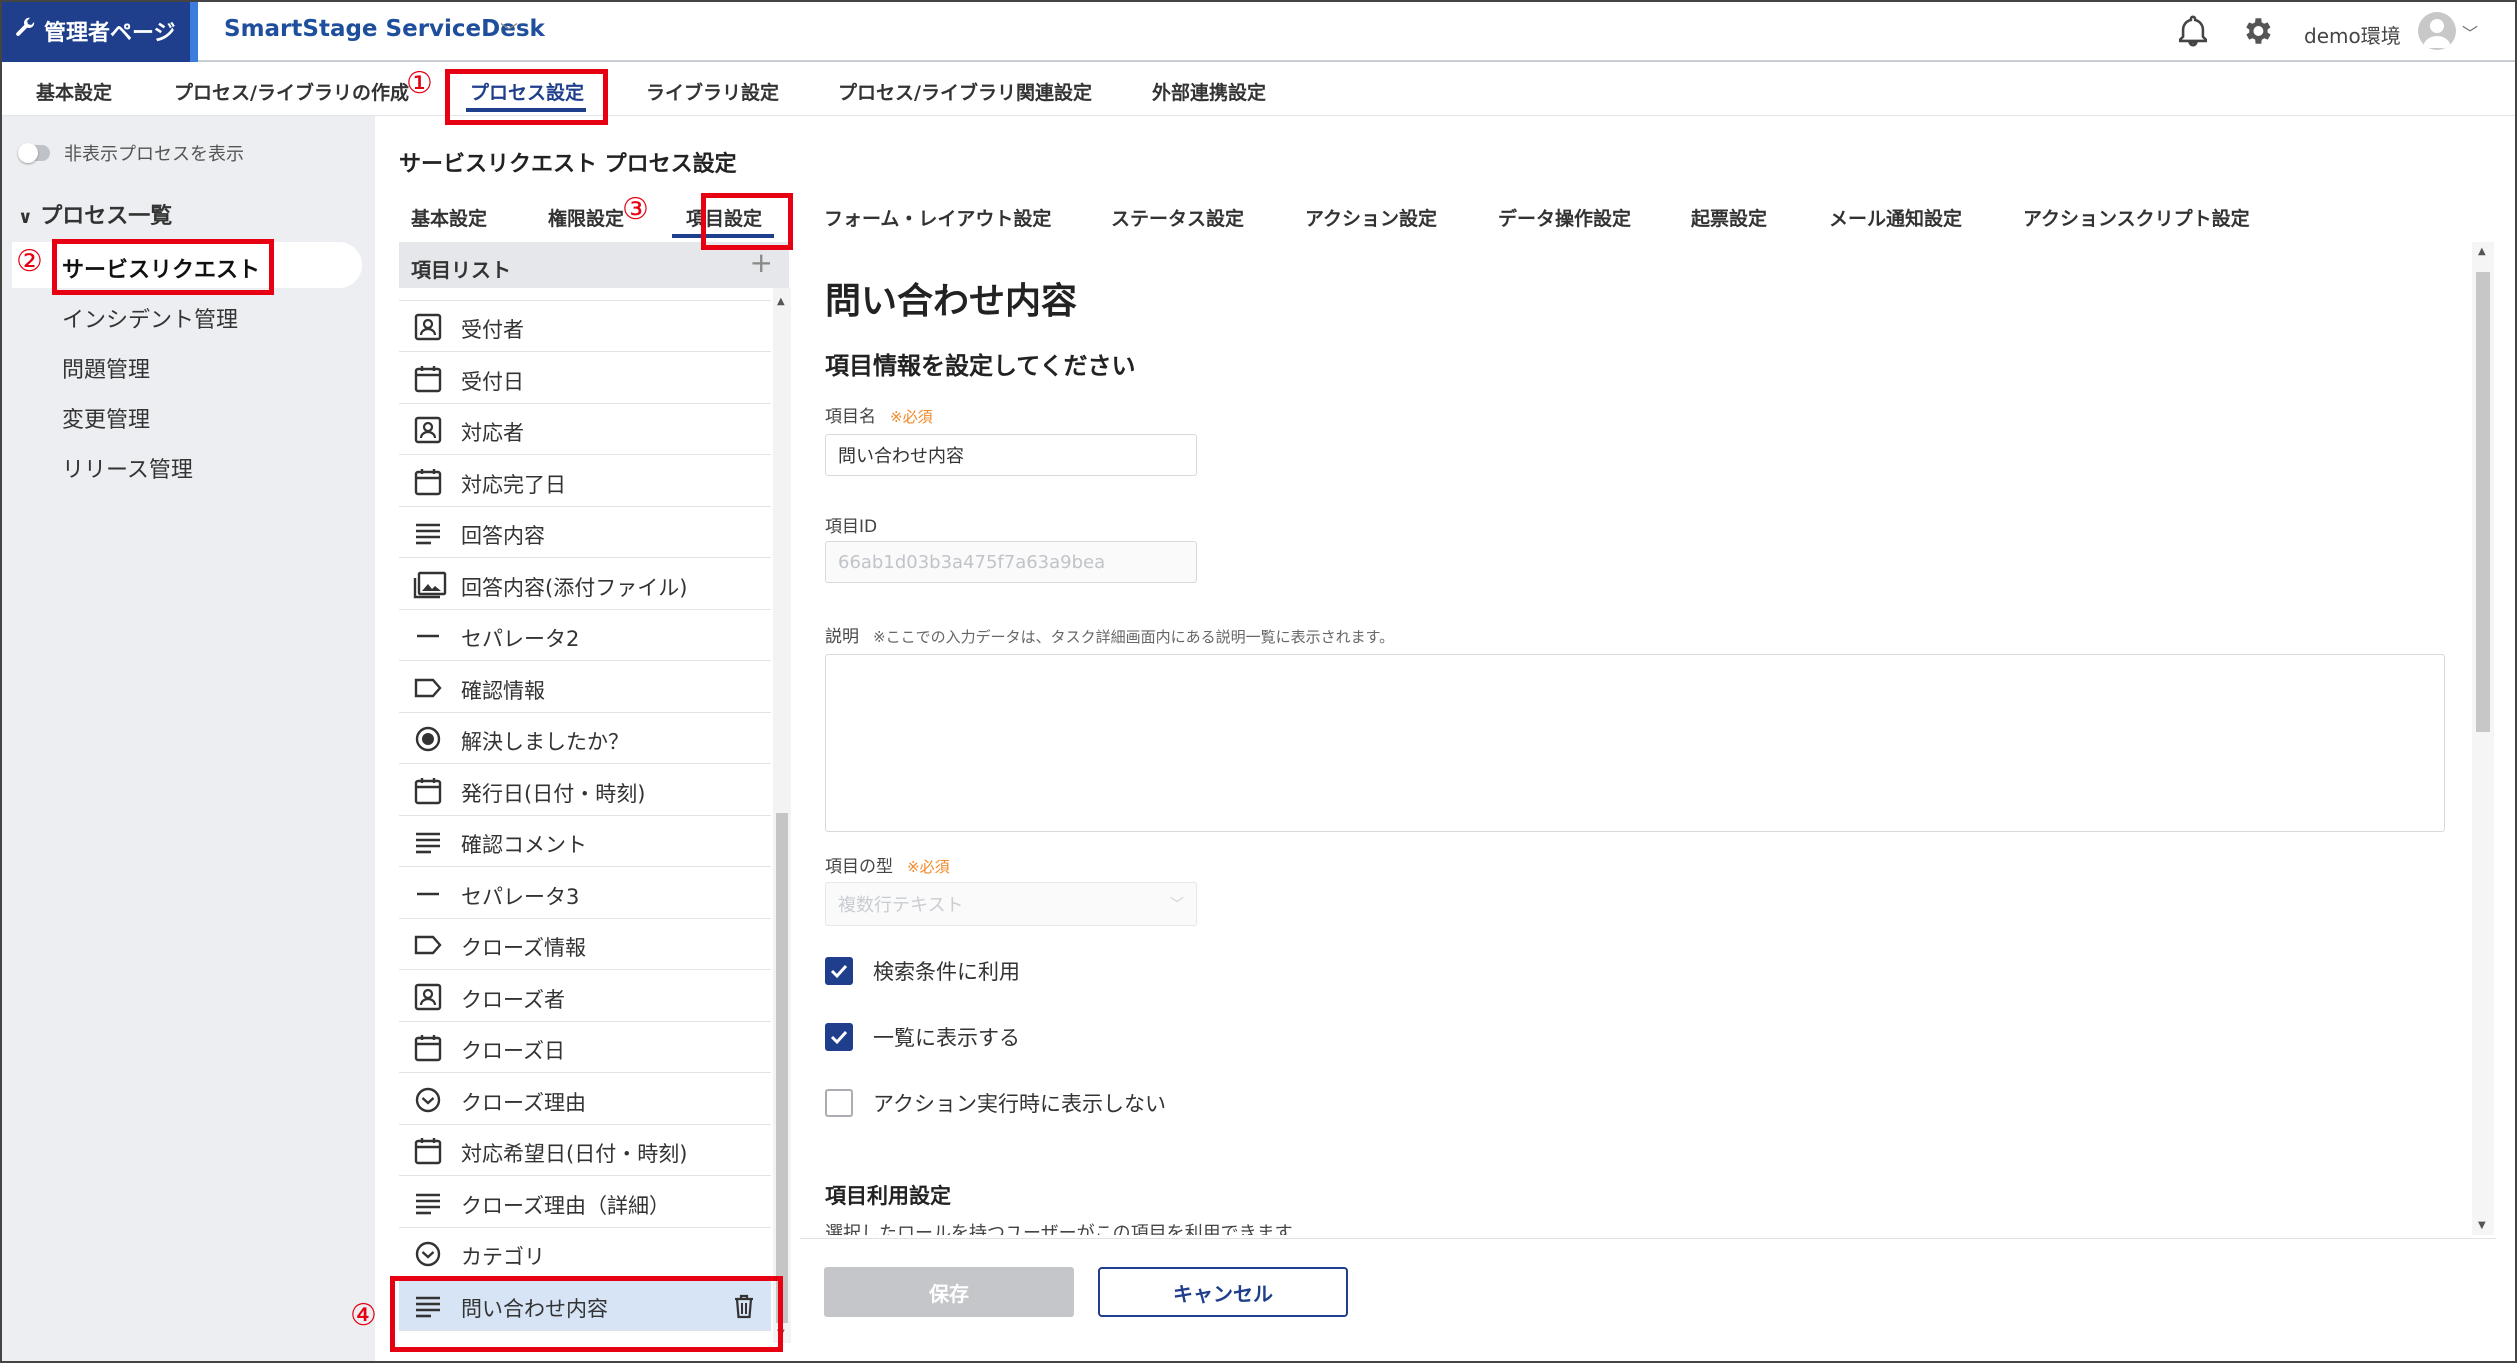  I want to click on list-item-label: カテゴリ, so click(503, 1257).